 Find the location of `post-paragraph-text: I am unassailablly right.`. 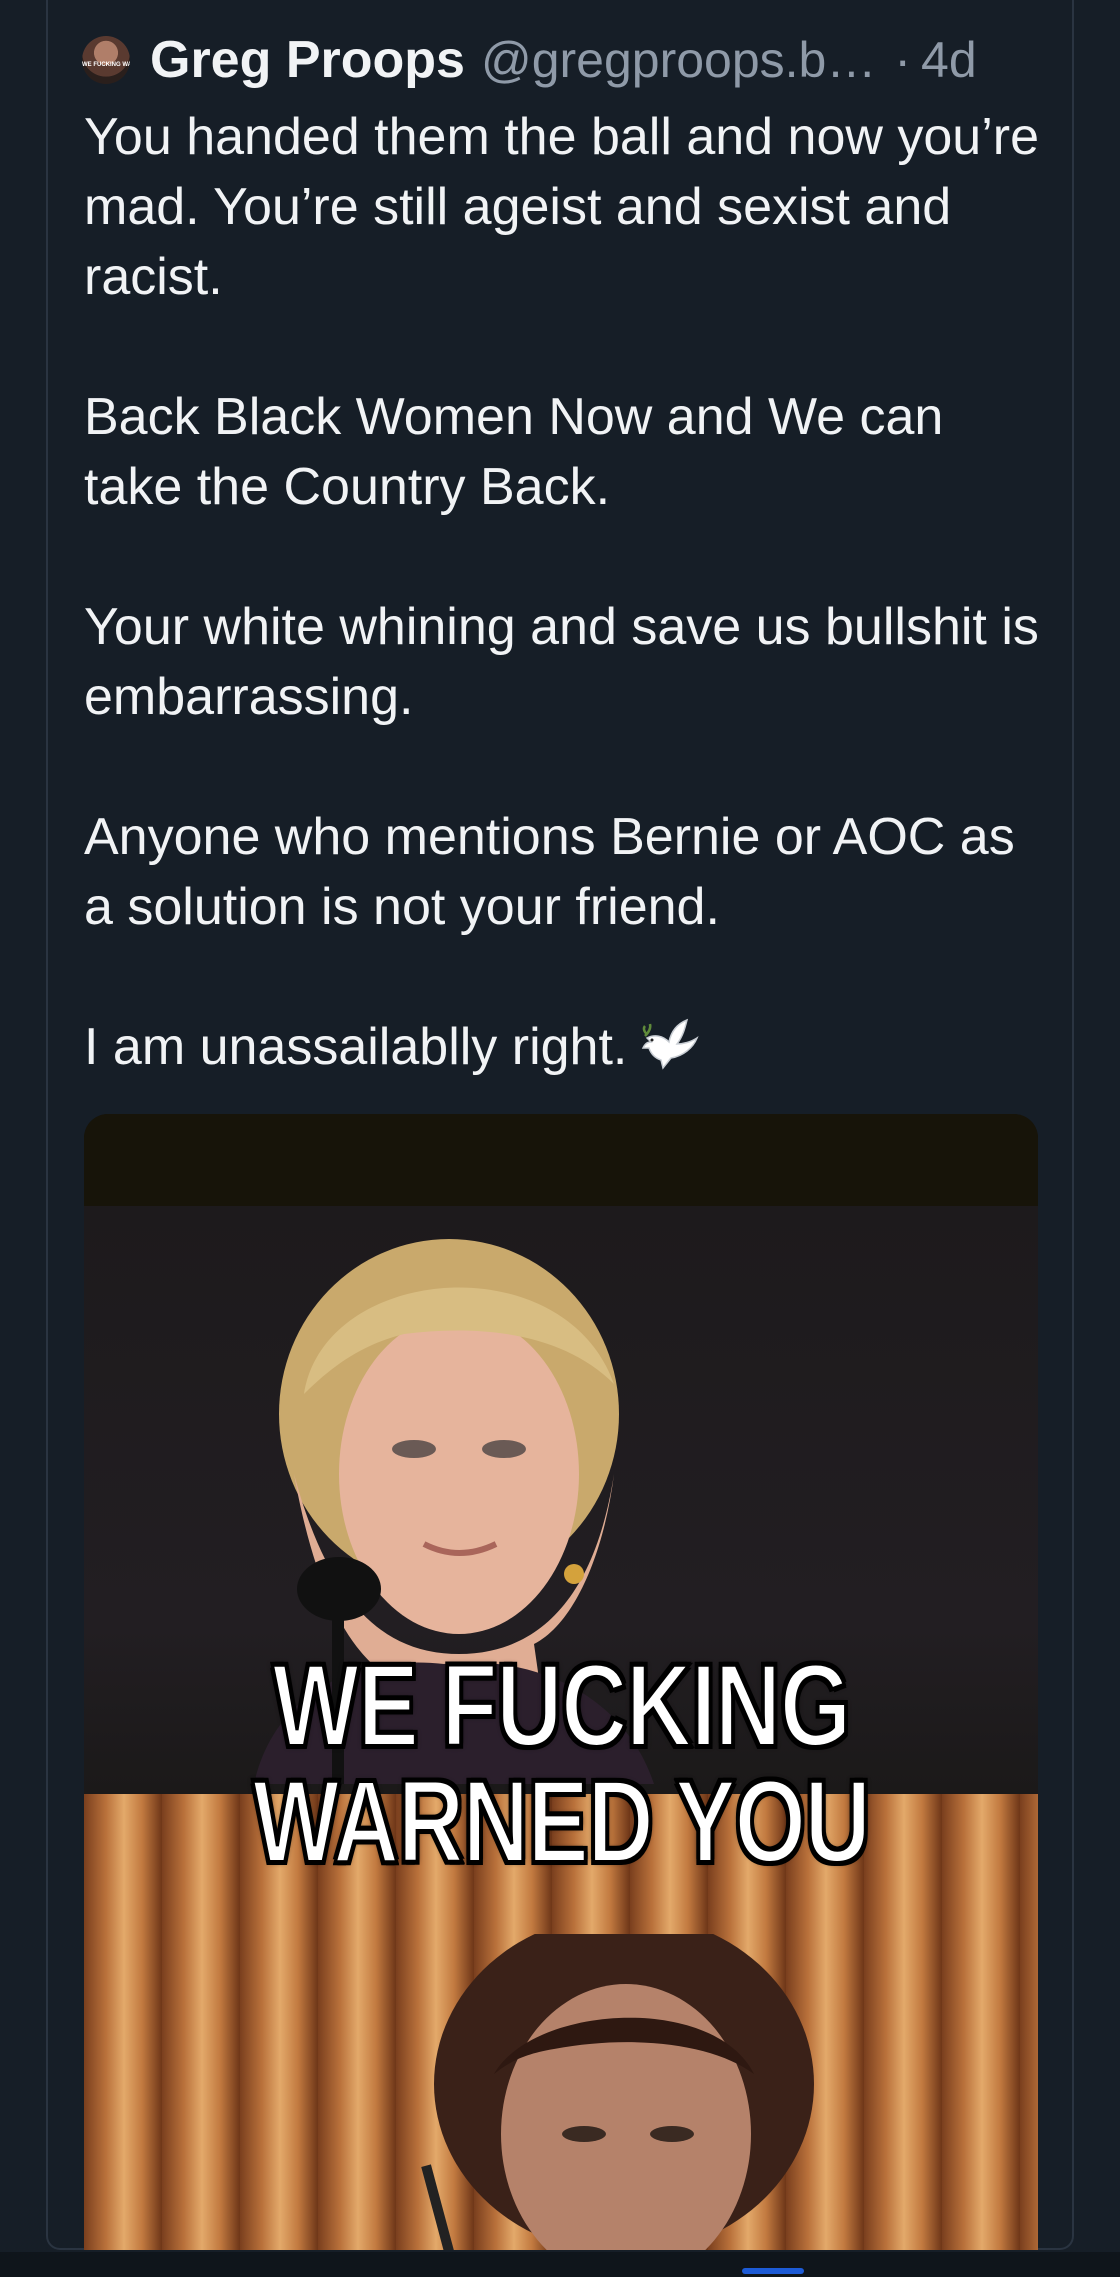

post-paragraph-text: I am unassailablly right. is located at coordinates (356, 1047).